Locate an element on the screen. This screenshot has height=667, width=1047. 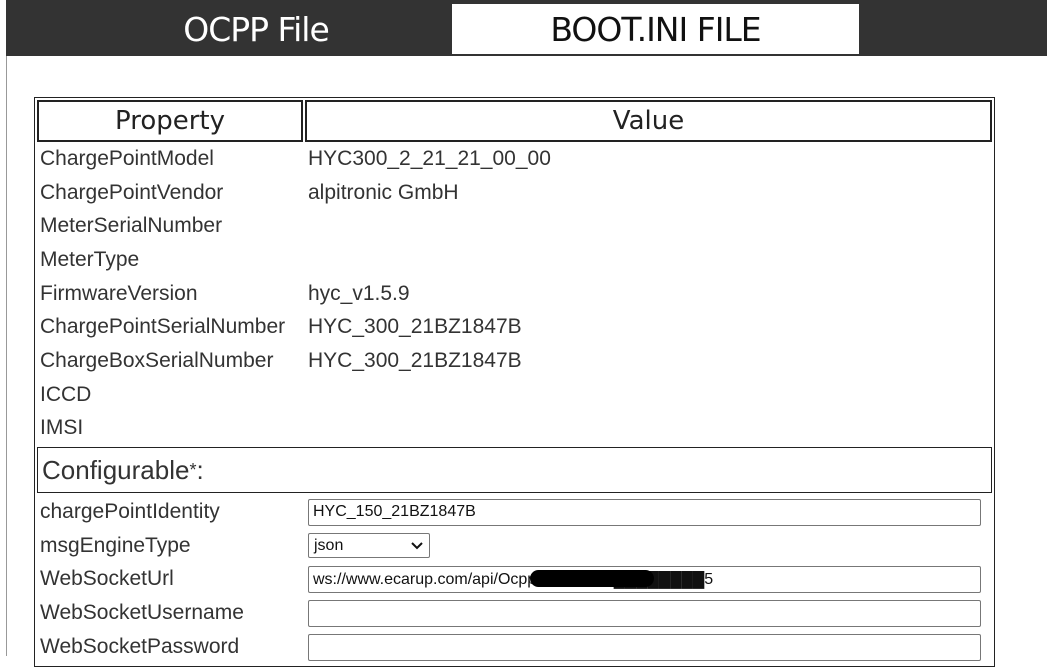
redaction-mark is located at coordinates (592, 578).